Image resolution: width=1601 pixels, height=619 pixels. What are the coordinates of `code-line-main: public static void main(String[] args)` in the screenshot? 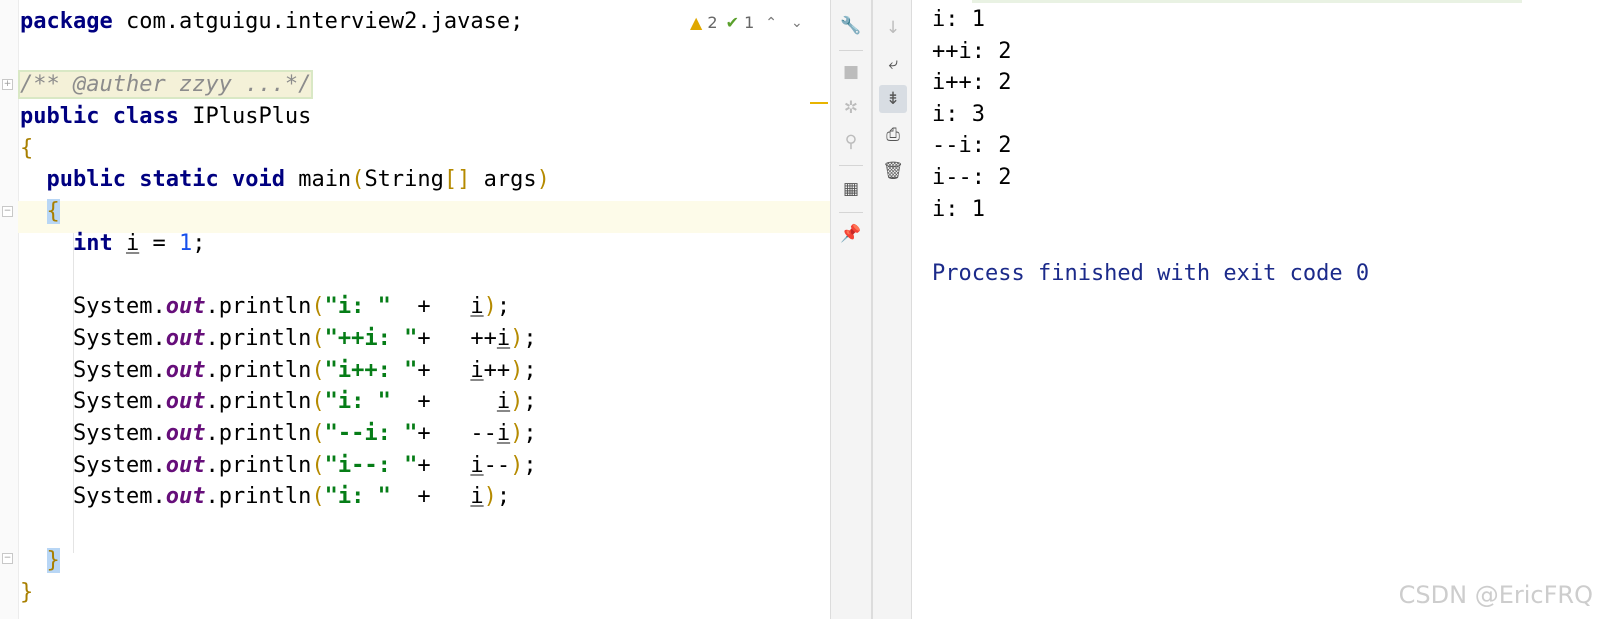 It's located at (285, 180).